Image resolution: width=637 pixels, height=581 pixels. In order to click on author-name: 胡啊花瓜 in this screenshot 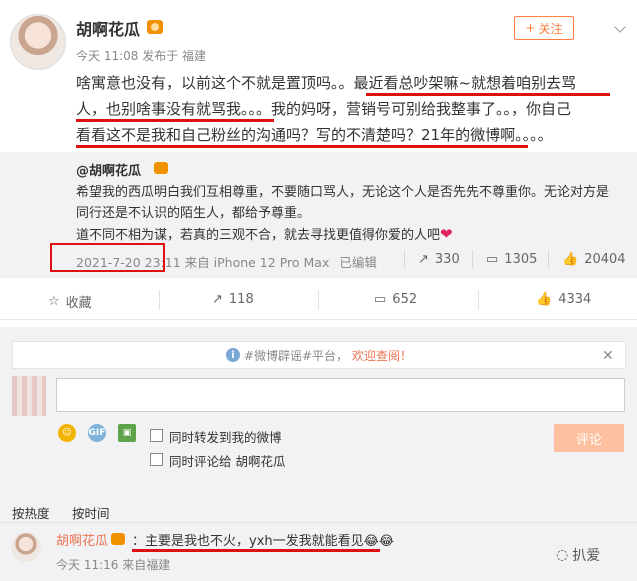, I will do `click(108, 28)`.